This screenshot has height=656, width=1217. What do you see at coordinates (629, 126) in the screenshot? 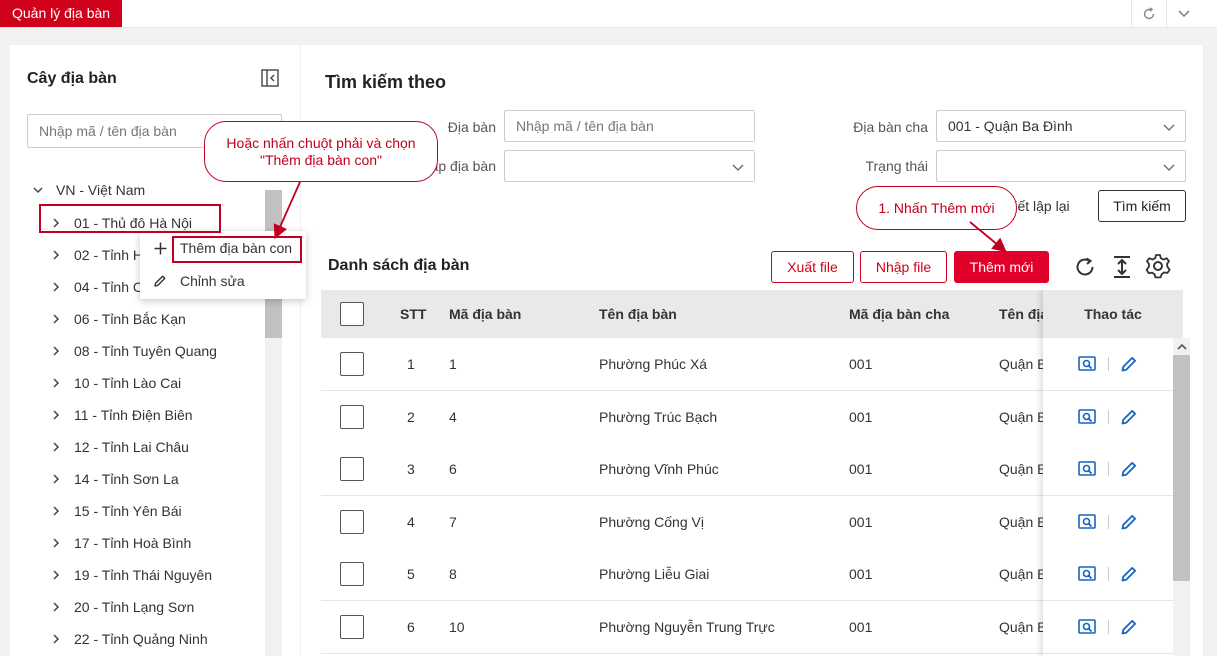
I see `dia-ban-input` at bounding box center [629, 126].